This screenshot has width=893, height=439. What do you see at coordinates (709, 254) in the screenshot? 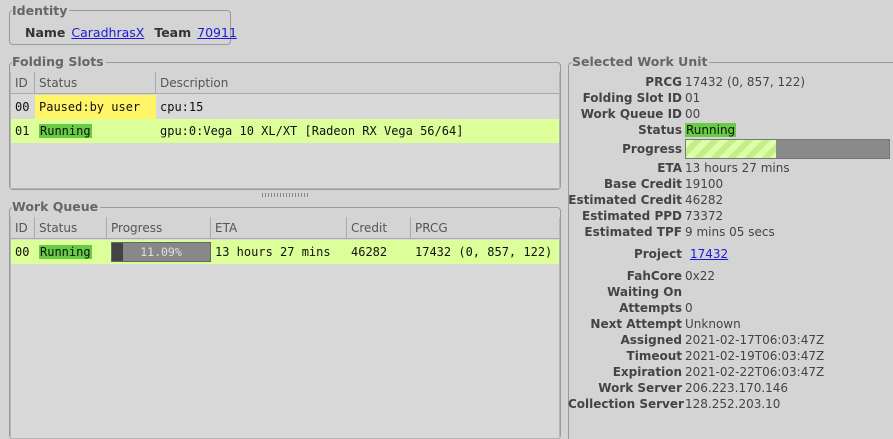
I see `wu-project-link: 17432` at bounding box center [709, 254].